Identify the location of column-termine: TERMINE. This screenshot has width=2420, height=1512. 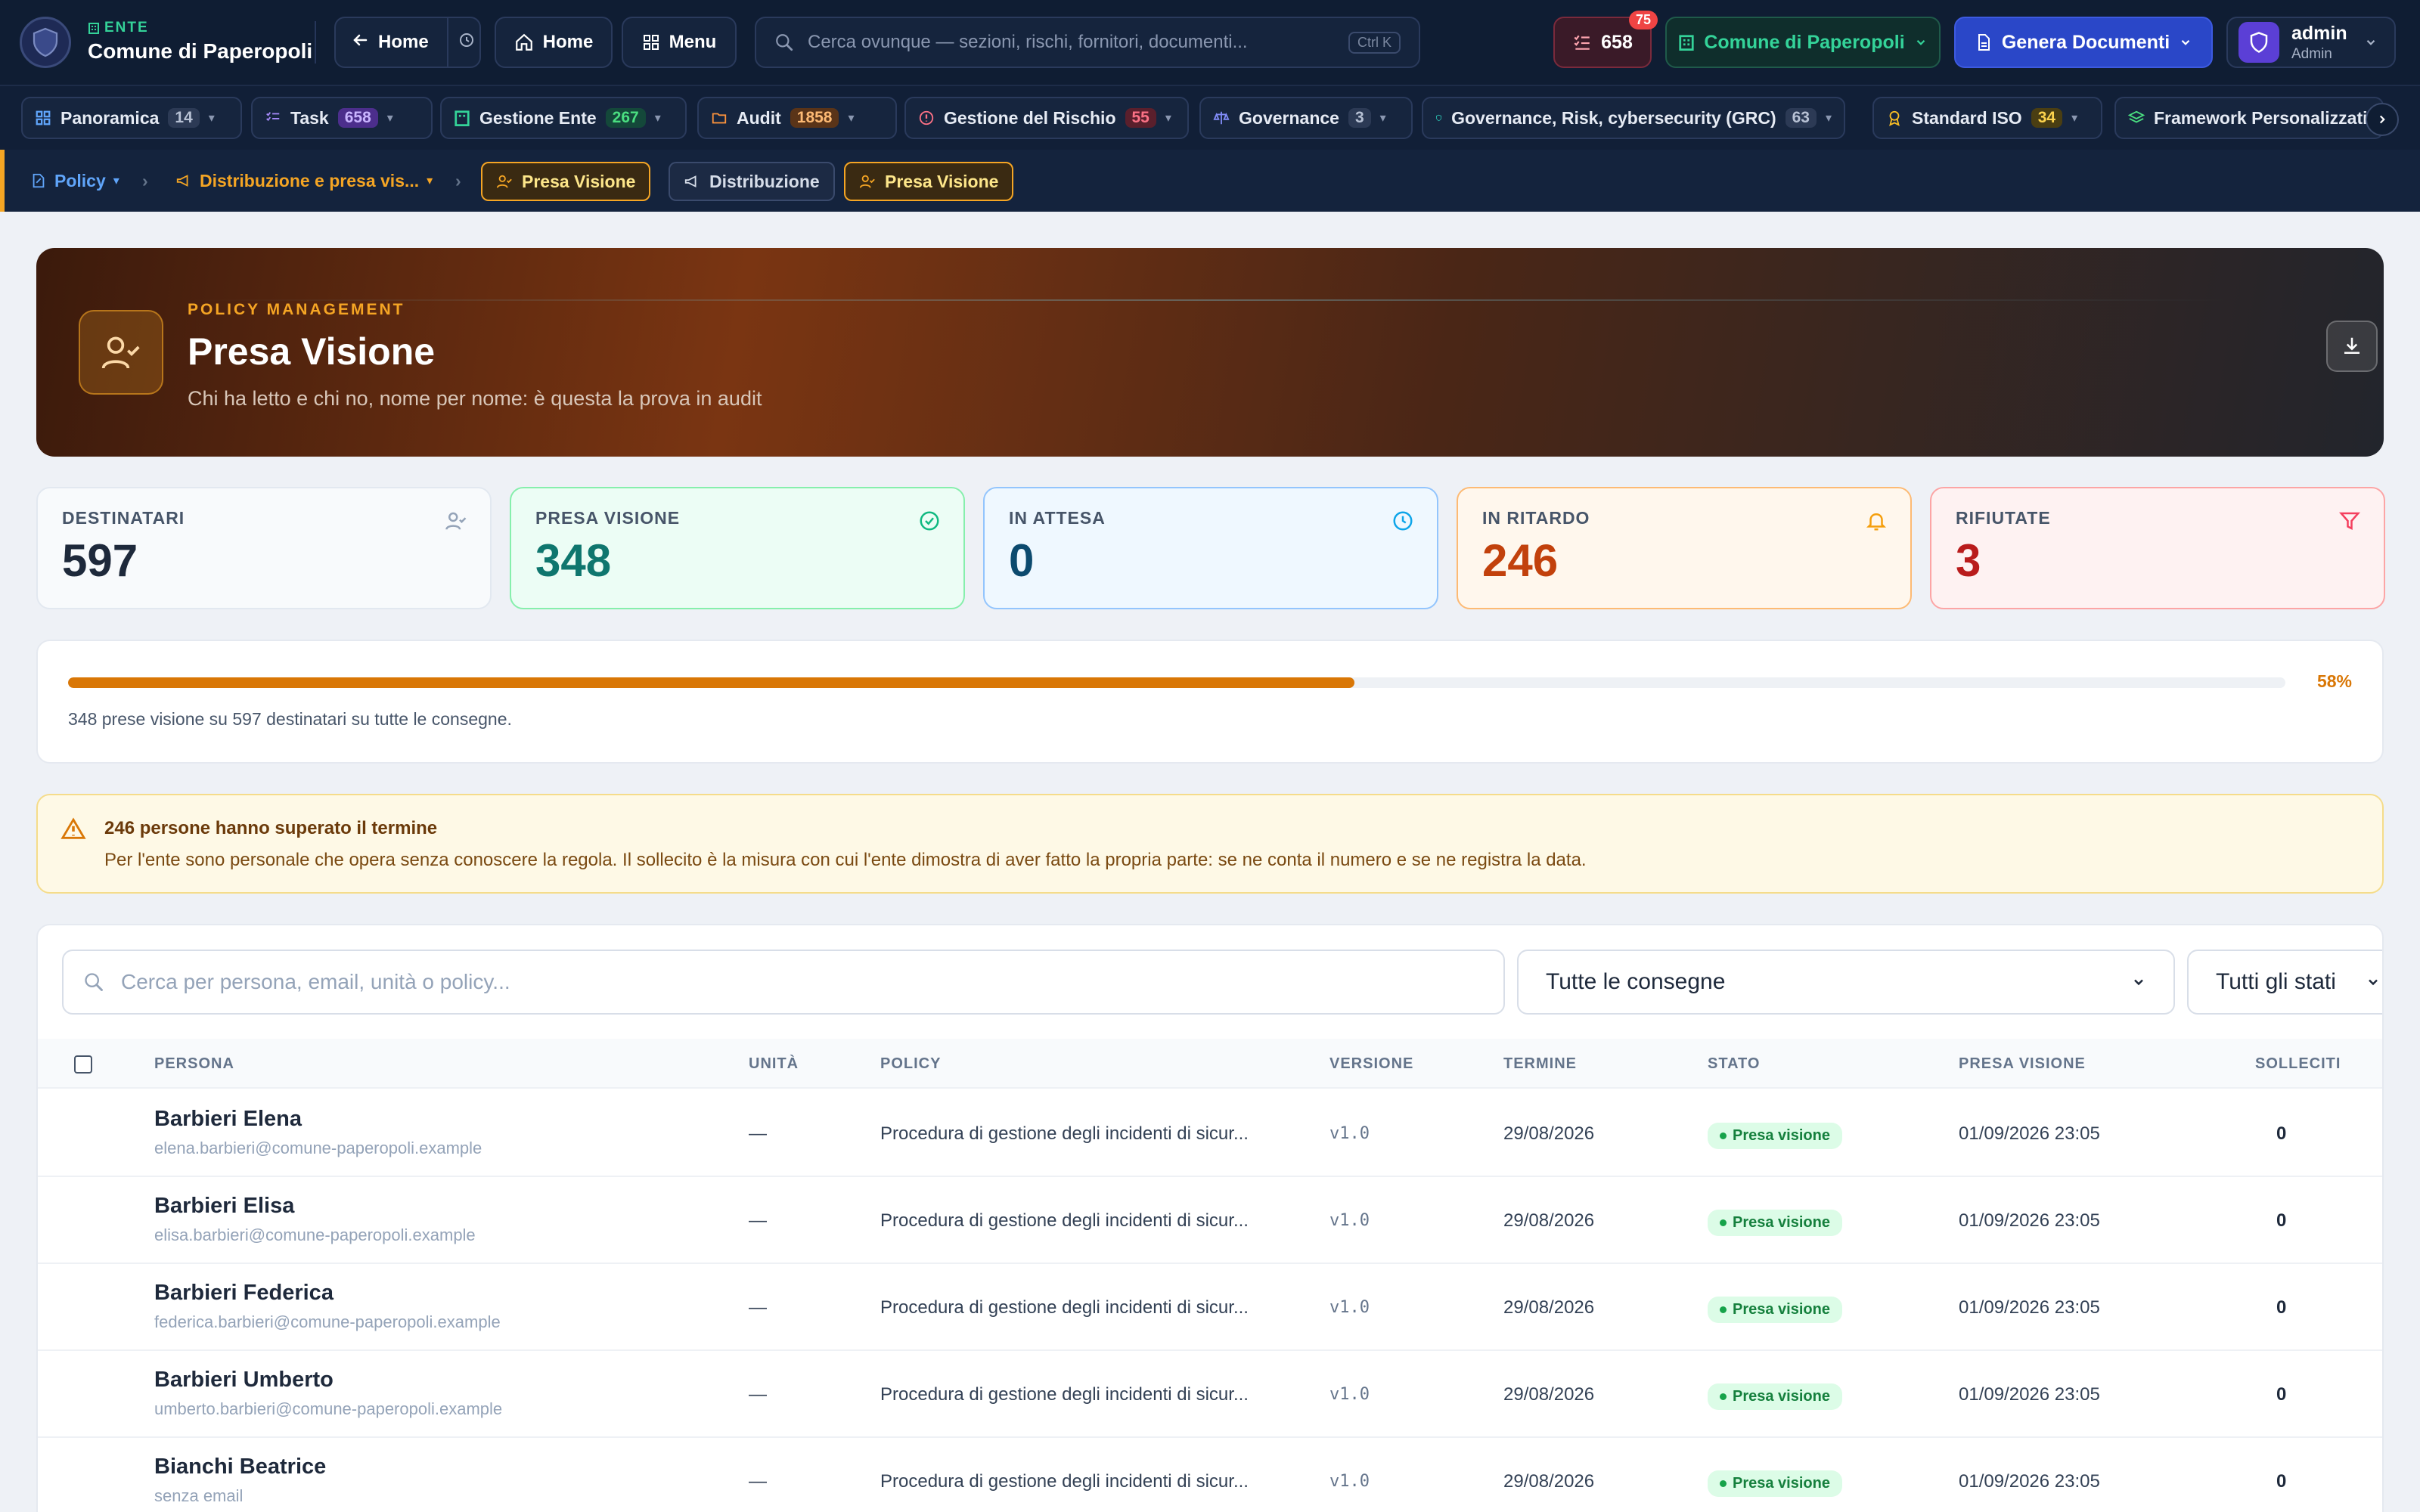
(1540, 1064).